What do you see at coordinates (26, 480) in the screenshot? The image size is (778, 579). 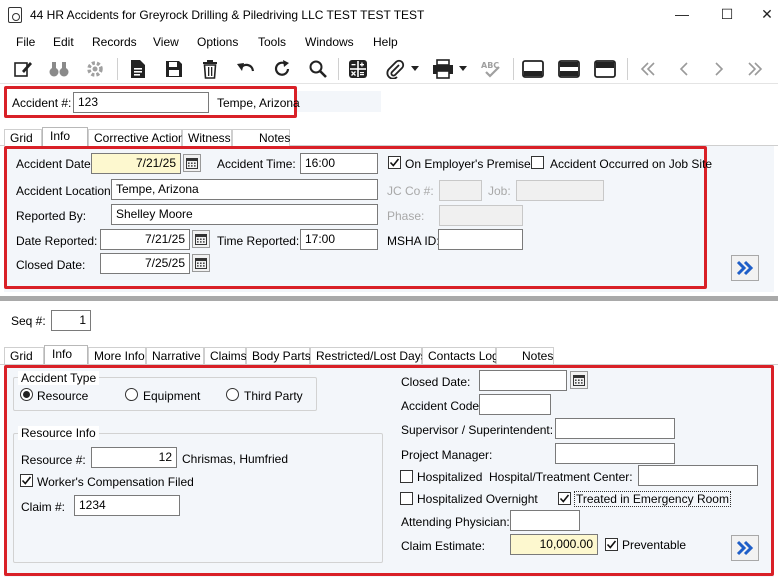 I see `workers-comp-filed-checkbox` at bounding box center [26, 480].